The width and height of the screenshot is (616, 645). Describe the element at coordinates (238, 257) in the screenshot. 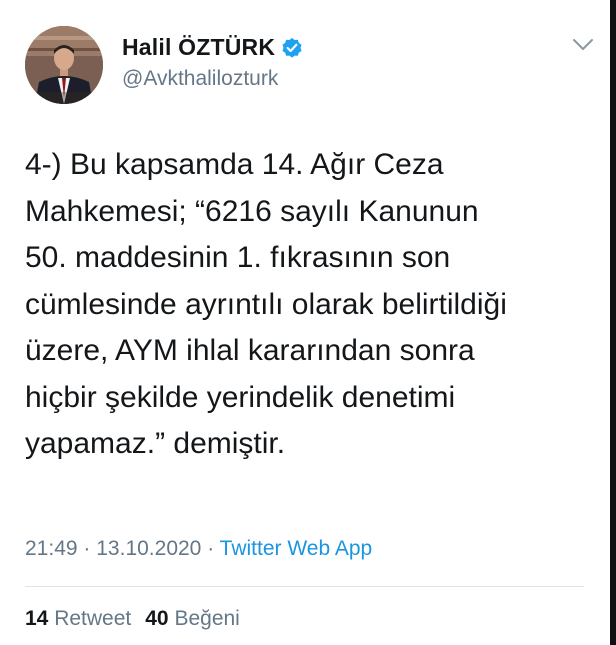

I see `tweet-line: 50. maddesinin 1. fıkrasının son` at that location.